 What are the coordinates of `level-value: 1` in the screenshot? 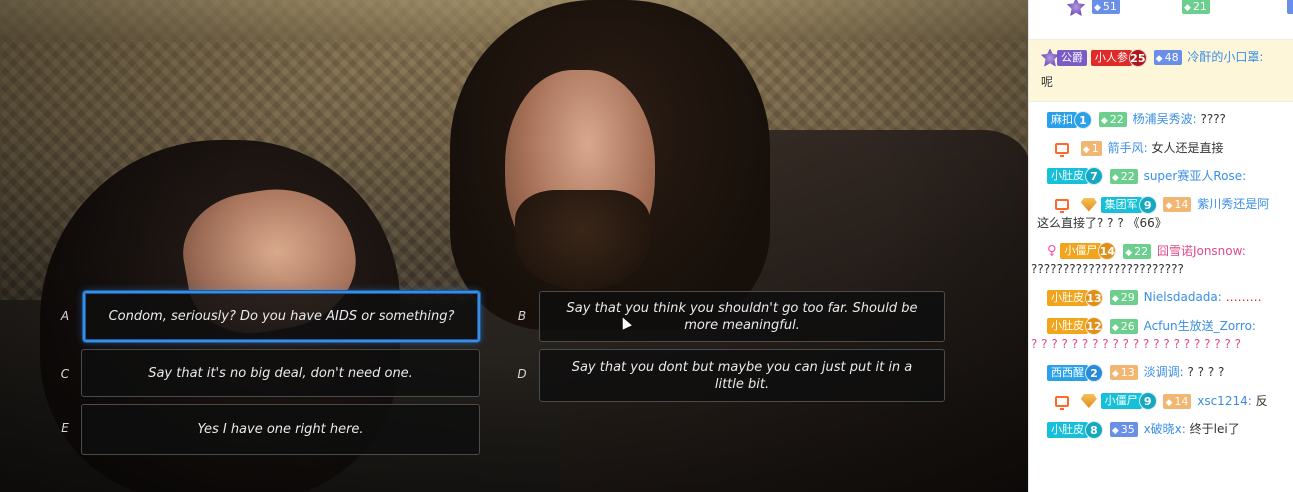 It's located at (1095, 148).